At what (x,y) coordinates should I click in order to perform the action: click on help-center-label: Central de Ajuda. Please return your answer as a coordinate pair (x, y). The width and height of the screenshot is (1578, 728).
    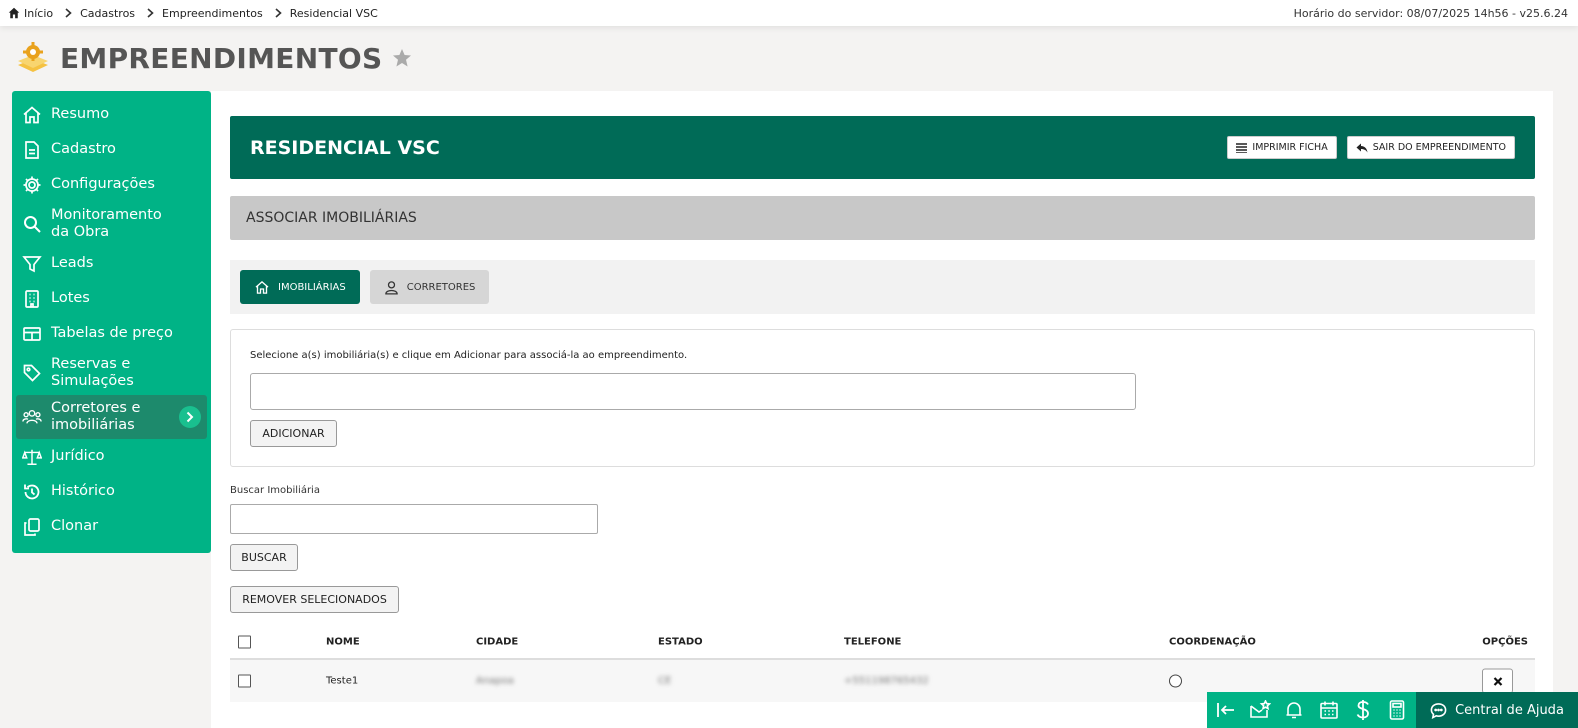
    Looking at the image, I should click on (1509, 710).